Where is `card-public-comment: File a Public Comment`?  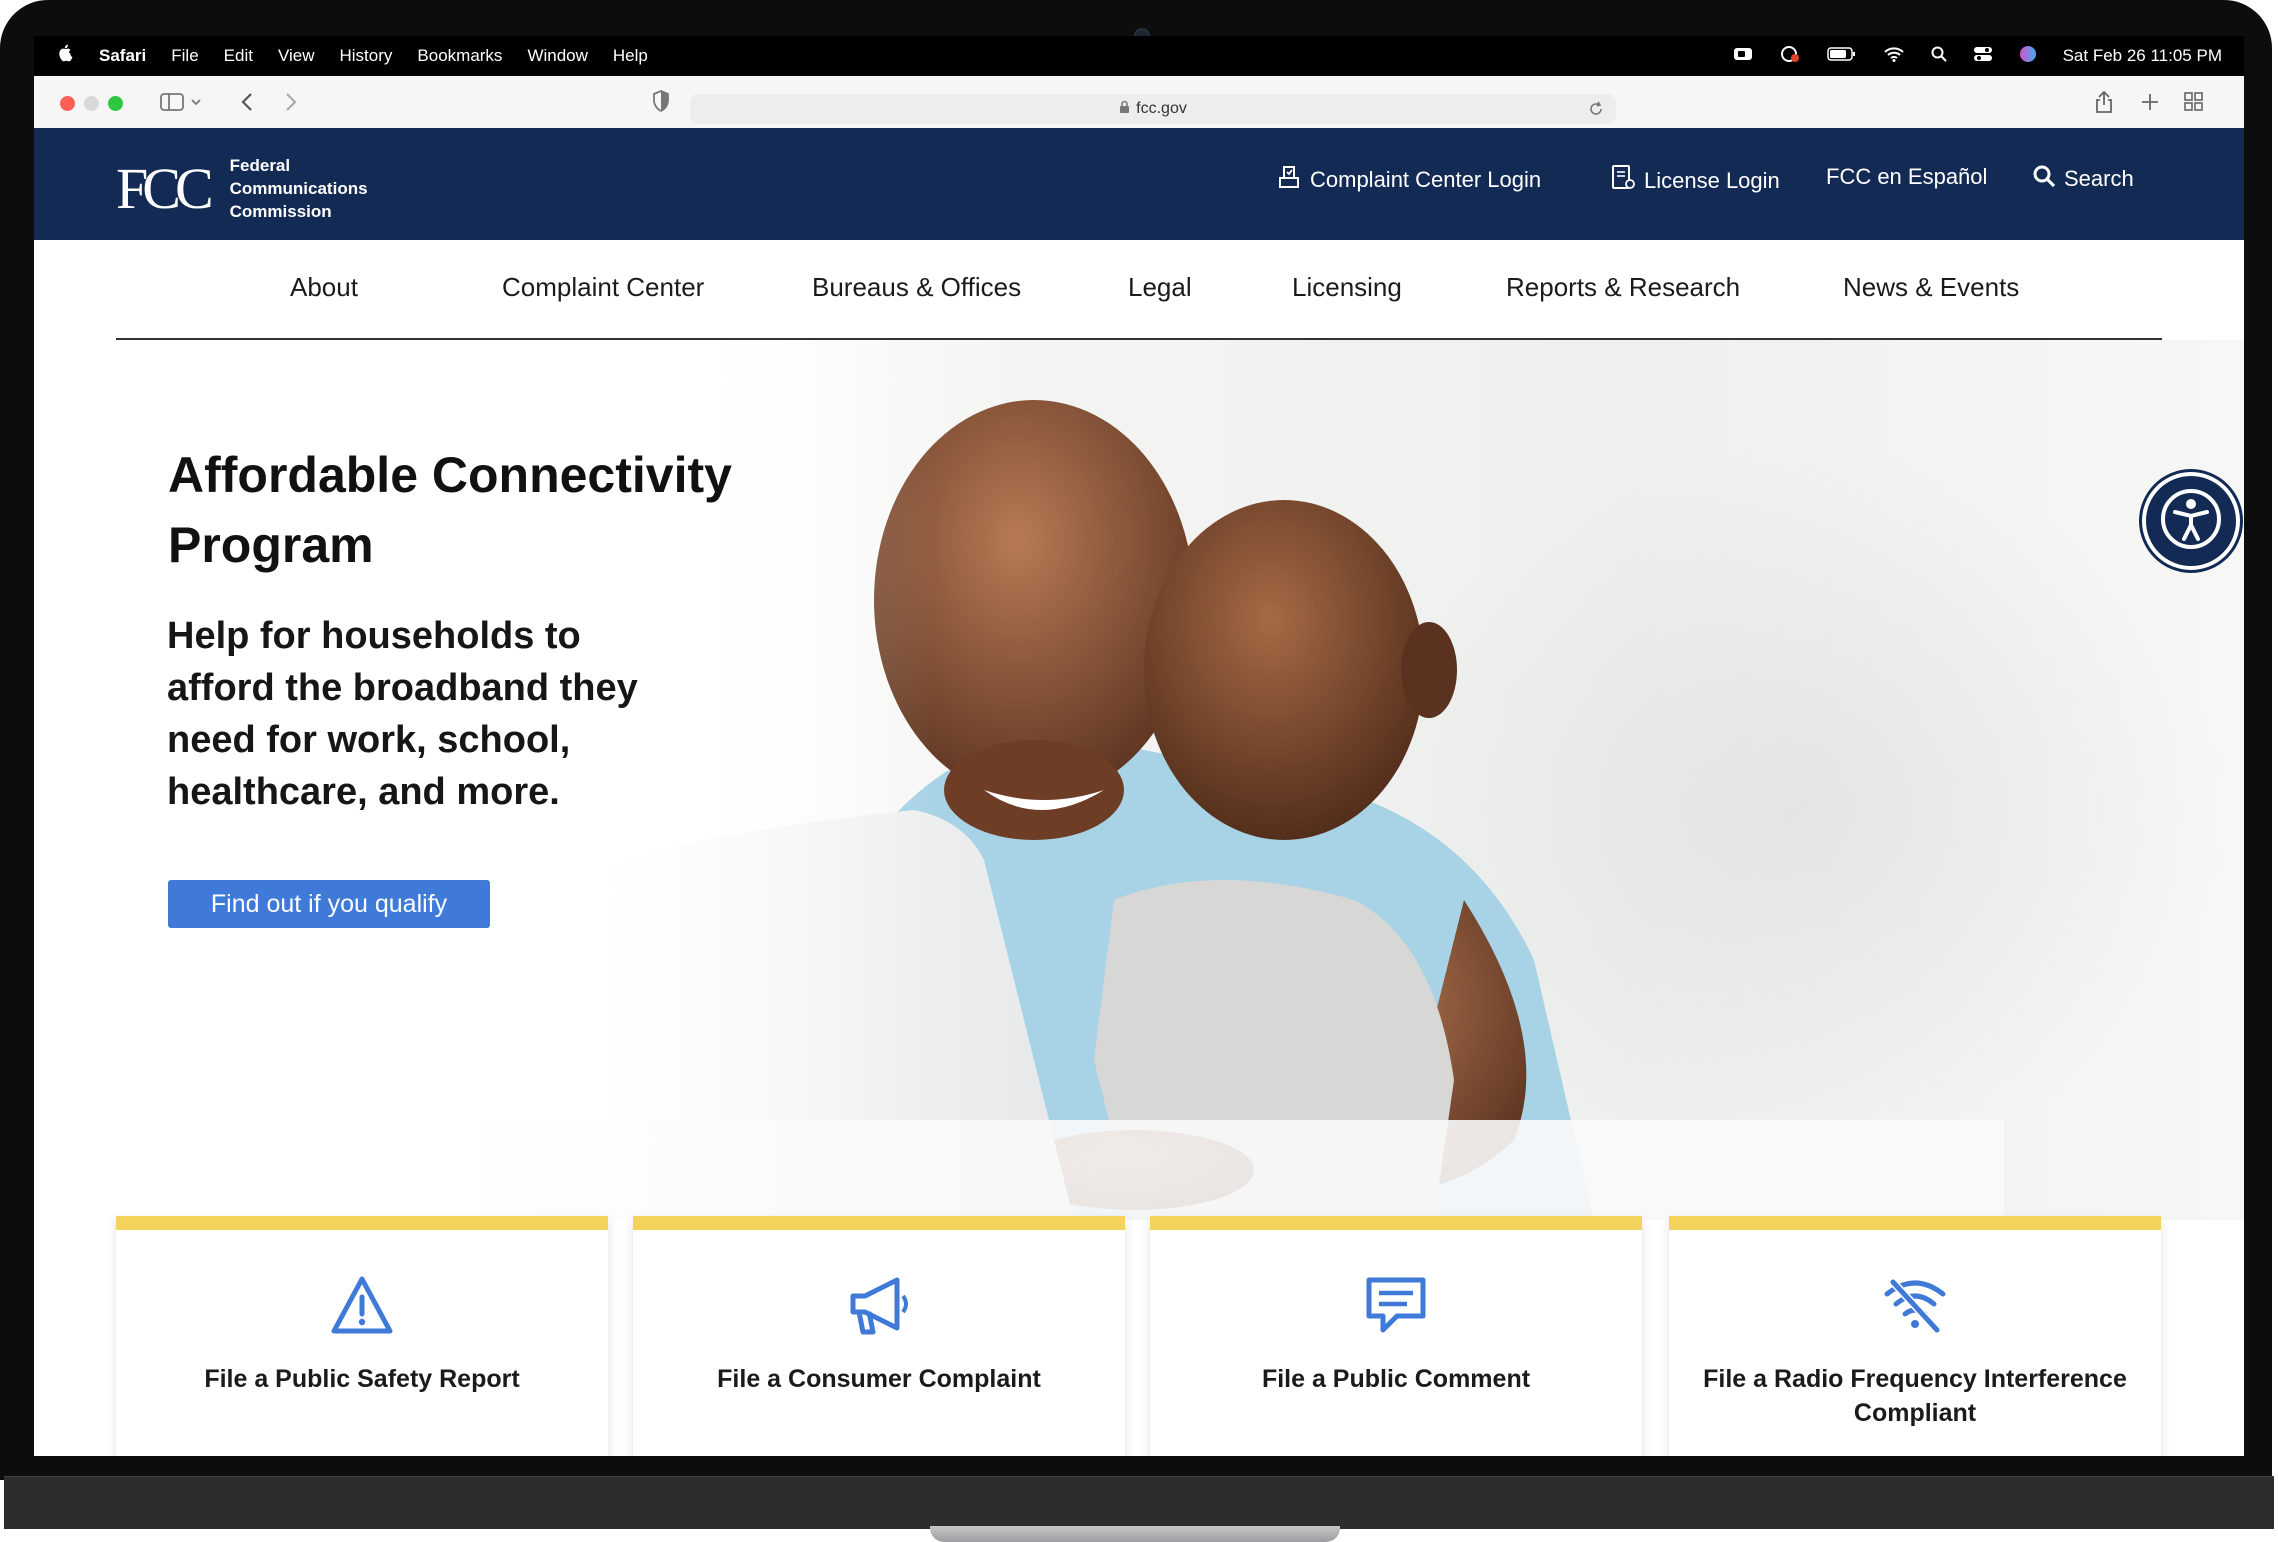
card-public-comment: File a Public Comment is located at coordinates (1396, 1336).